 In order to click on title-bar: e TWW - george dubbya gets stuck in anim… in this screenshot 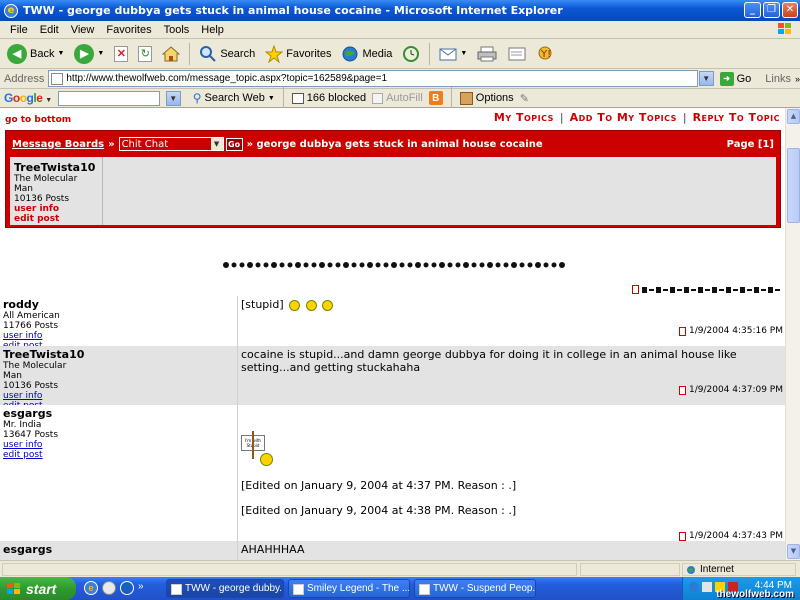, I will do `click(400, 10)`.